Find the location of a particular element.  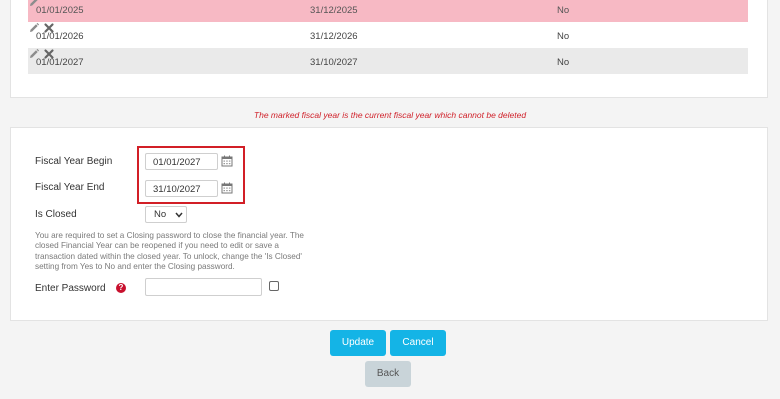

row-end-date: 31/10/2027 is located at coordinates (334, 62).